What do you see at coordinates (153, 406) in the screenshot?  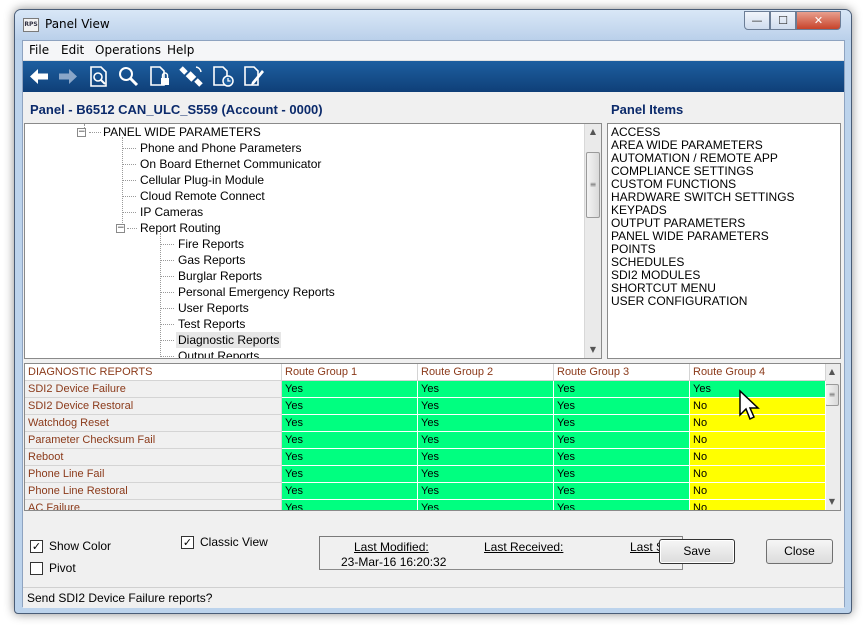 I see `grid-row-label: SDI2 Device Restoral` at bounding box center [153, 406].